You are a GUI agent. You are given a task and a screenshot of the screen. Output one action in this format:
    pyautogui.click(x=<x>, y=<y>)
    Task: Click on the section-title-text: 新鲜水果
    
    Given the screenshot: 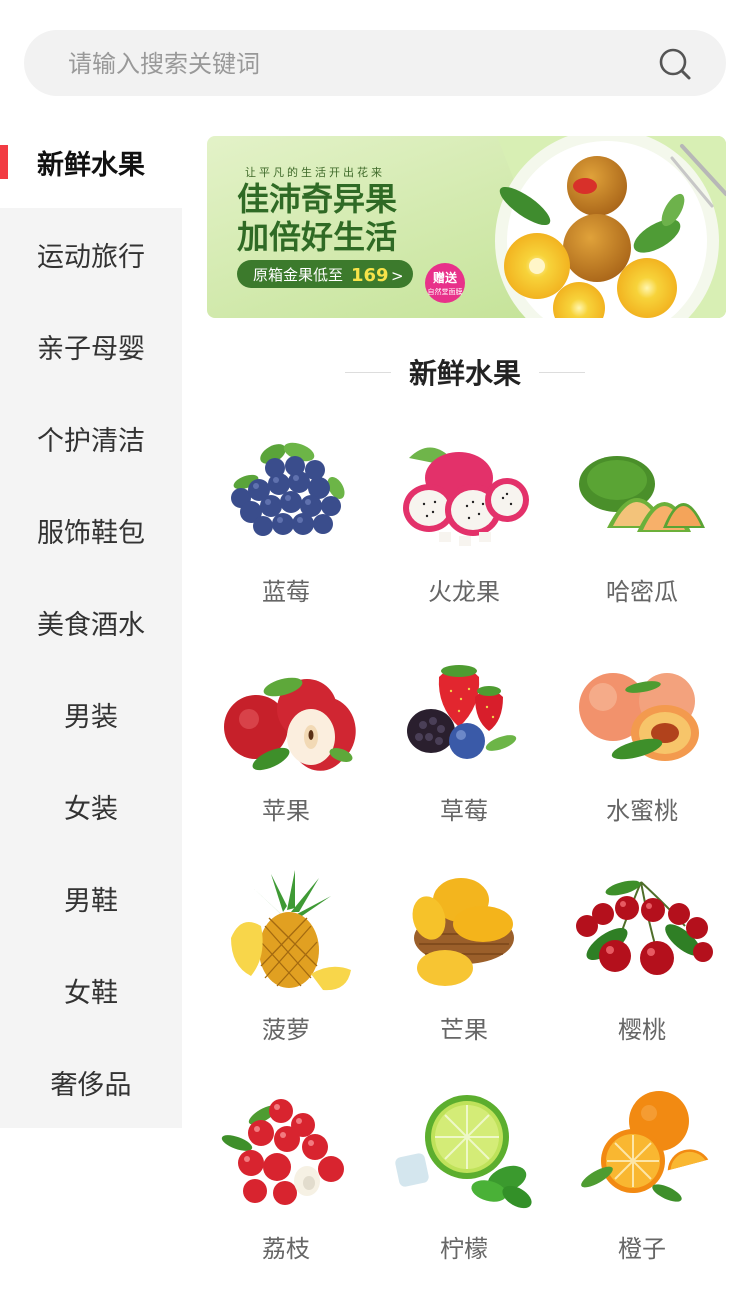 What is the action you would take?
    pyautogui.click(x=464, y=373)
    